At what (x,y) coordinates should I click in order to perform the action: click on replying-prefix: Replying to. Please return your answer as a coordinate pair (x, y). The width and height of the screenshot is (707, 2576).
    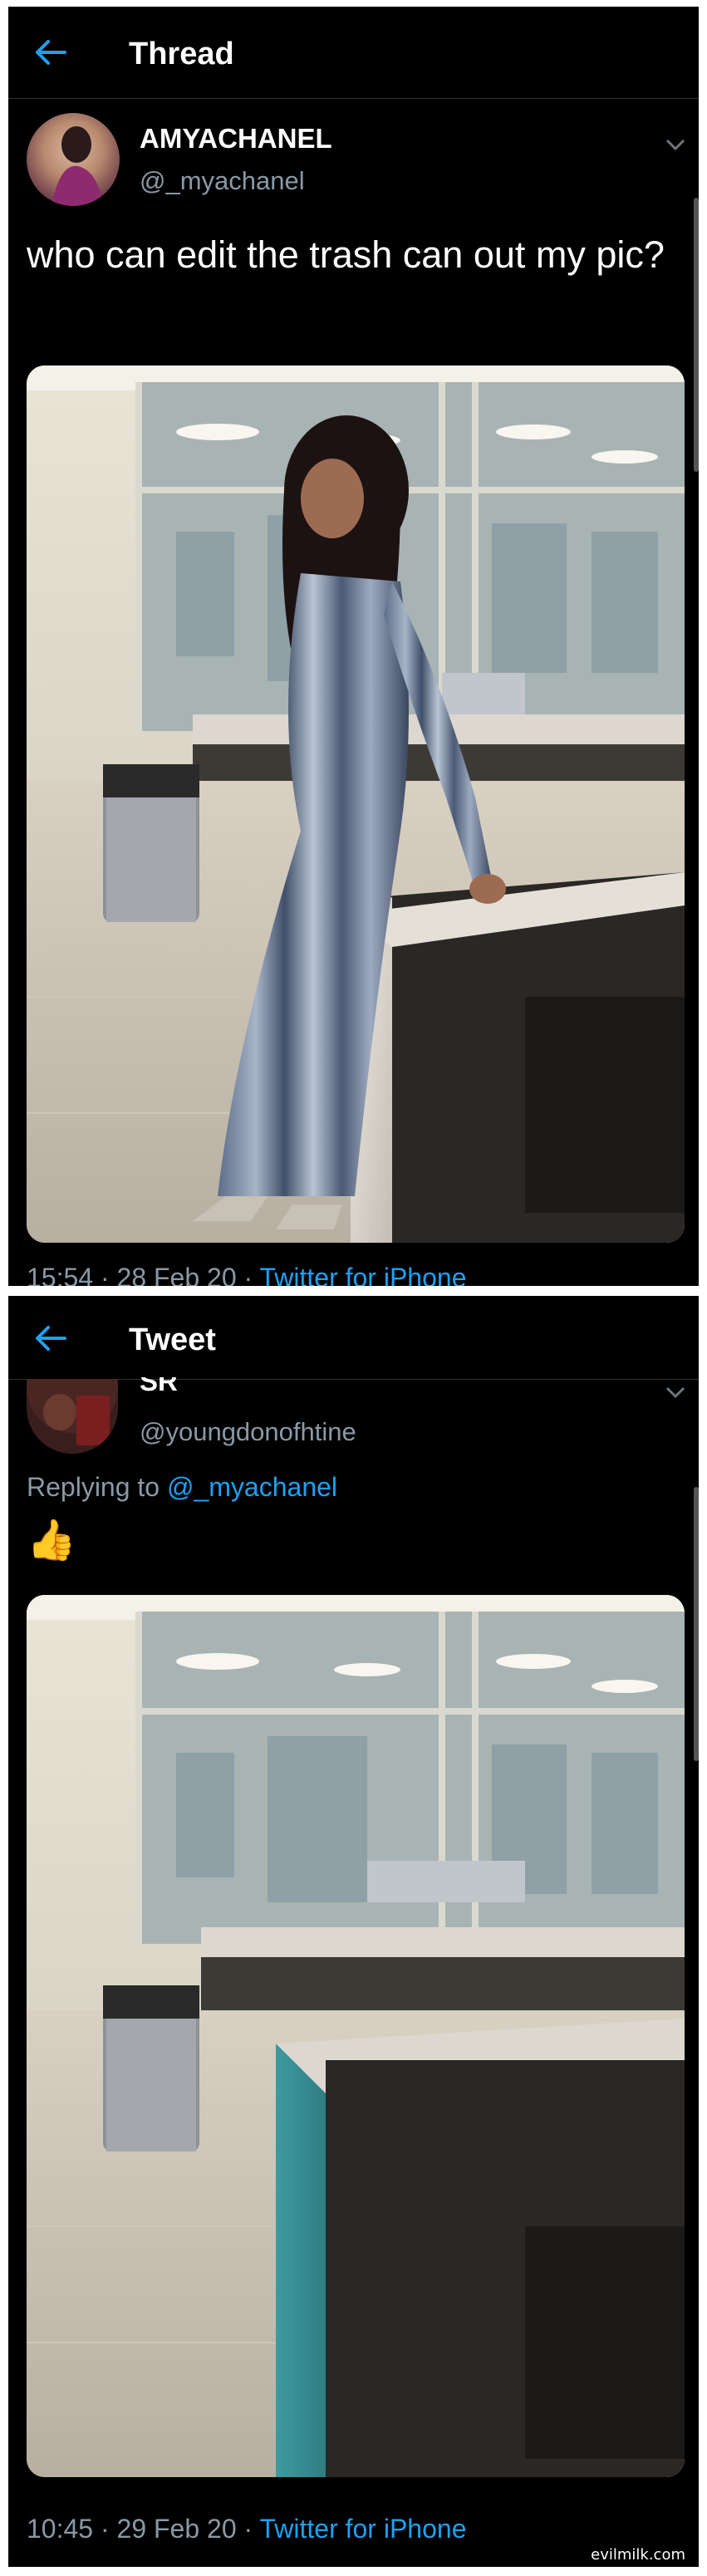
    Looking at the image, I should click on (97, 1487).